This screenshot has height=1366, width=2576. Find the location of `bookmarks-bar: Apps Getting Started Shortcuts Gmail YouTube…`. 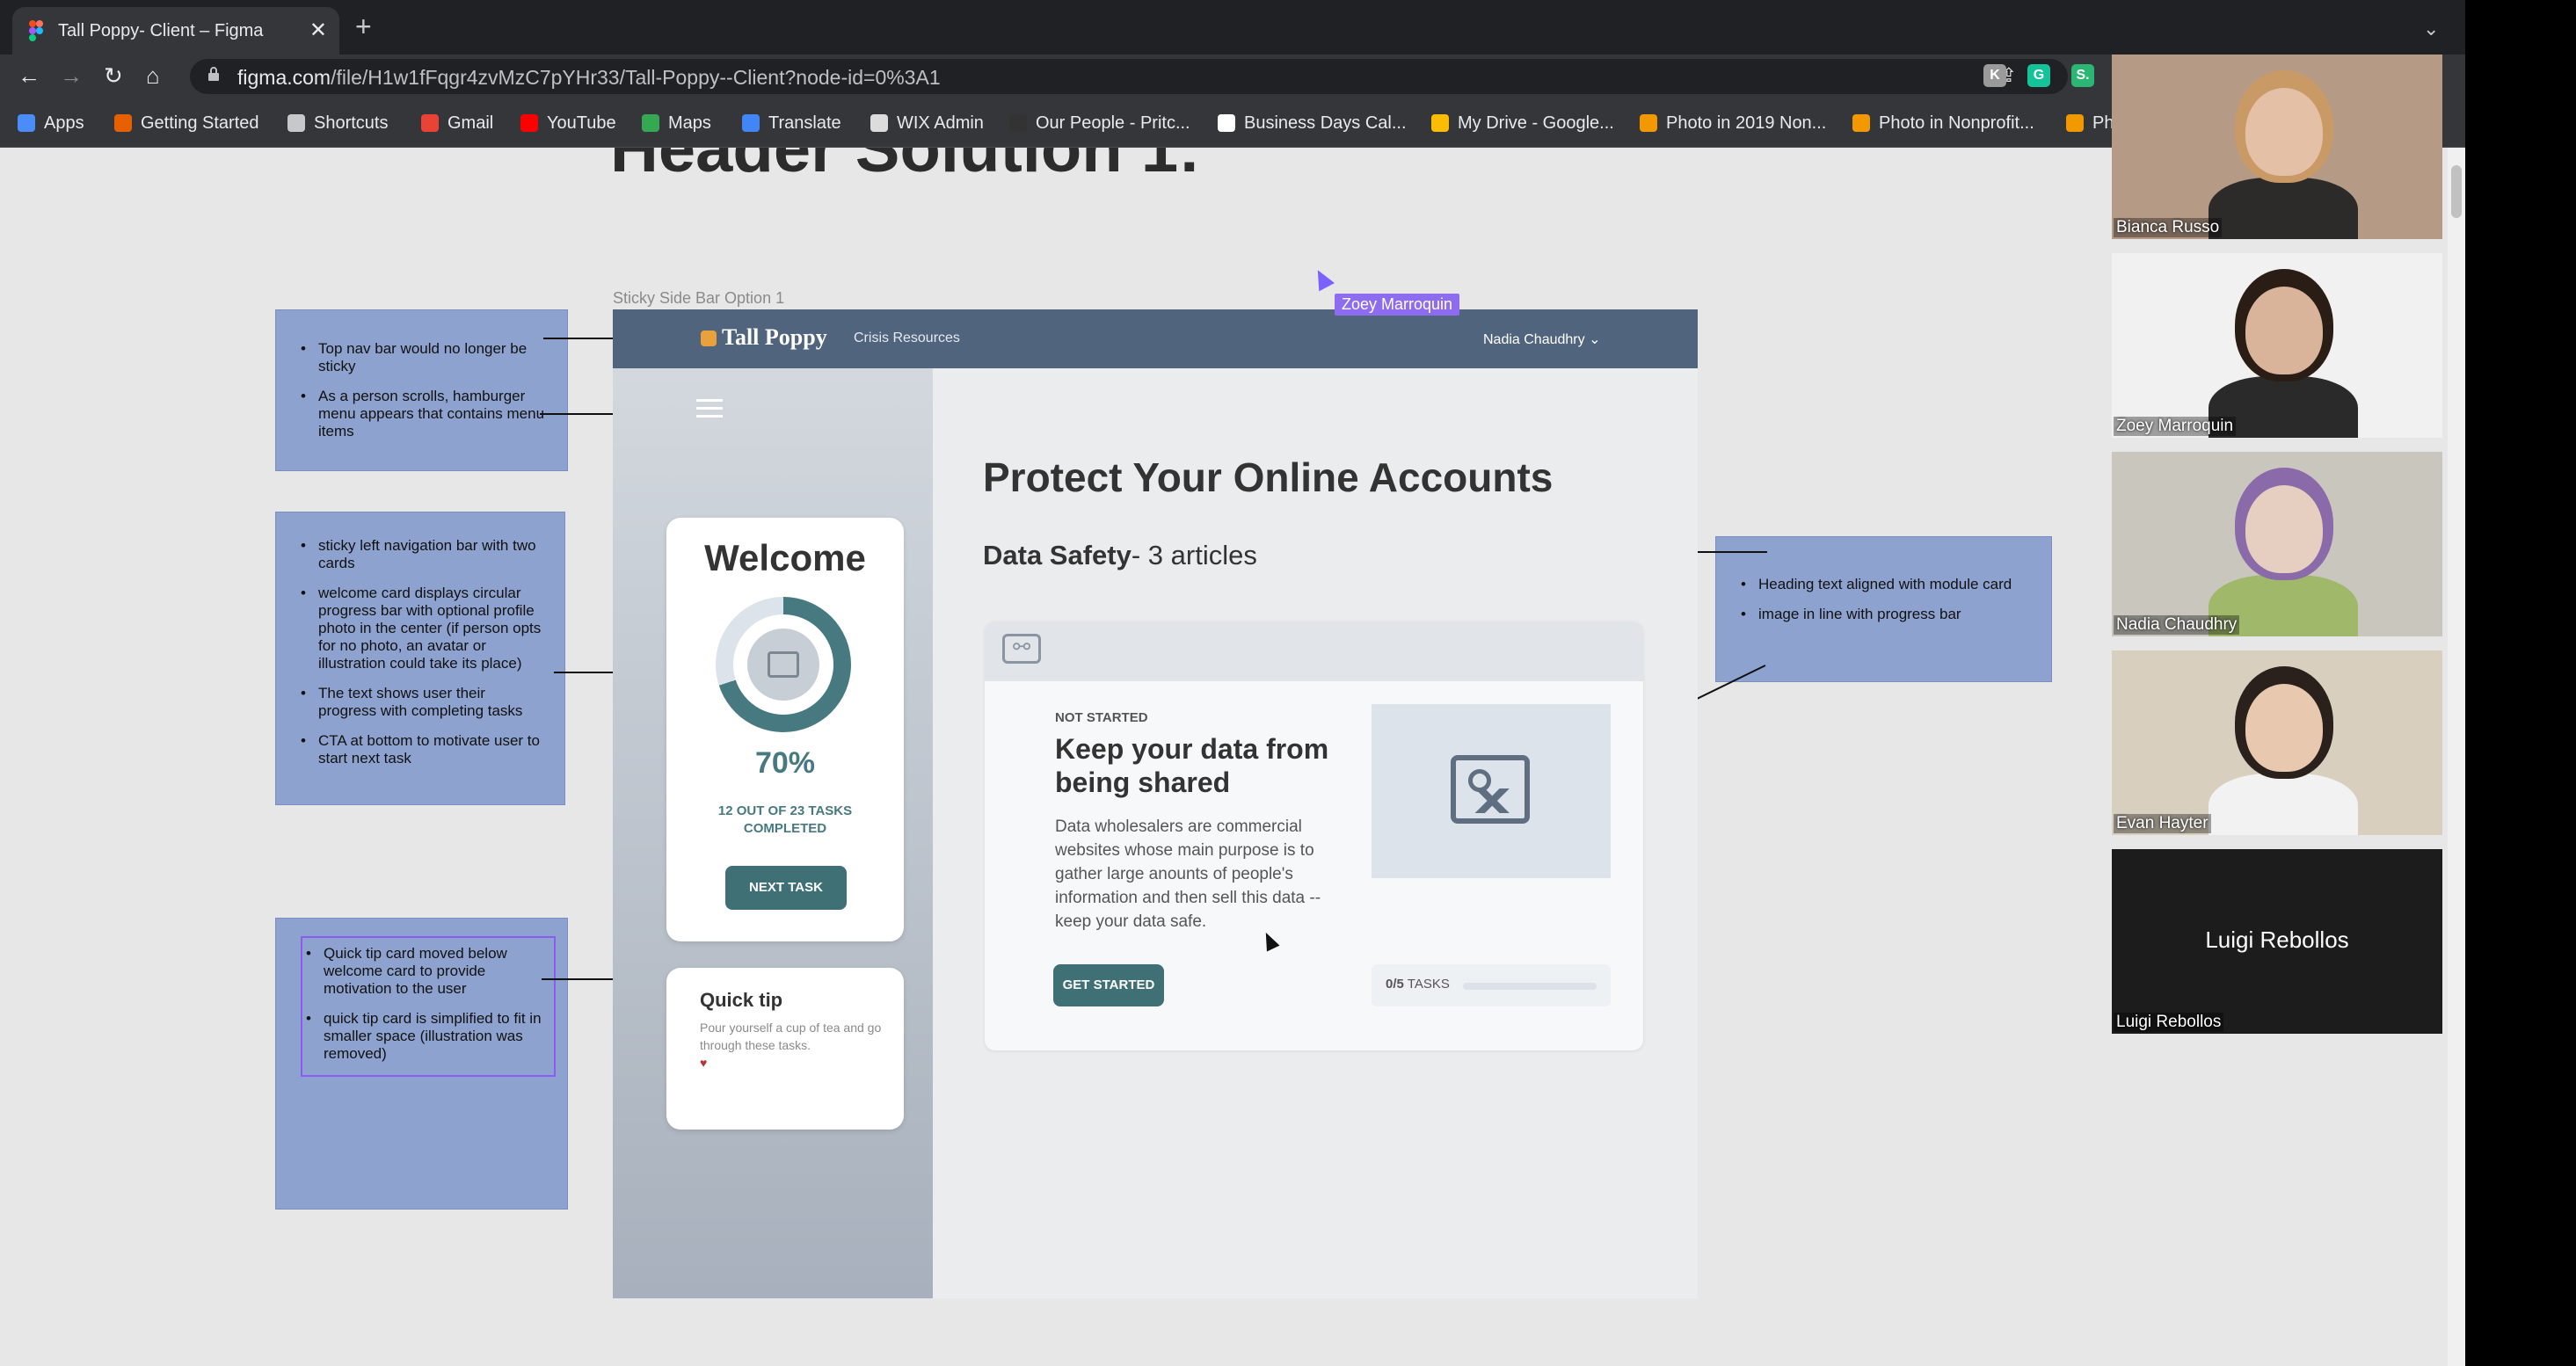

bookmarks-bar: Apps Getting Started Shortcuts Gmail YouTube… is located at coordinates (1232, 123).